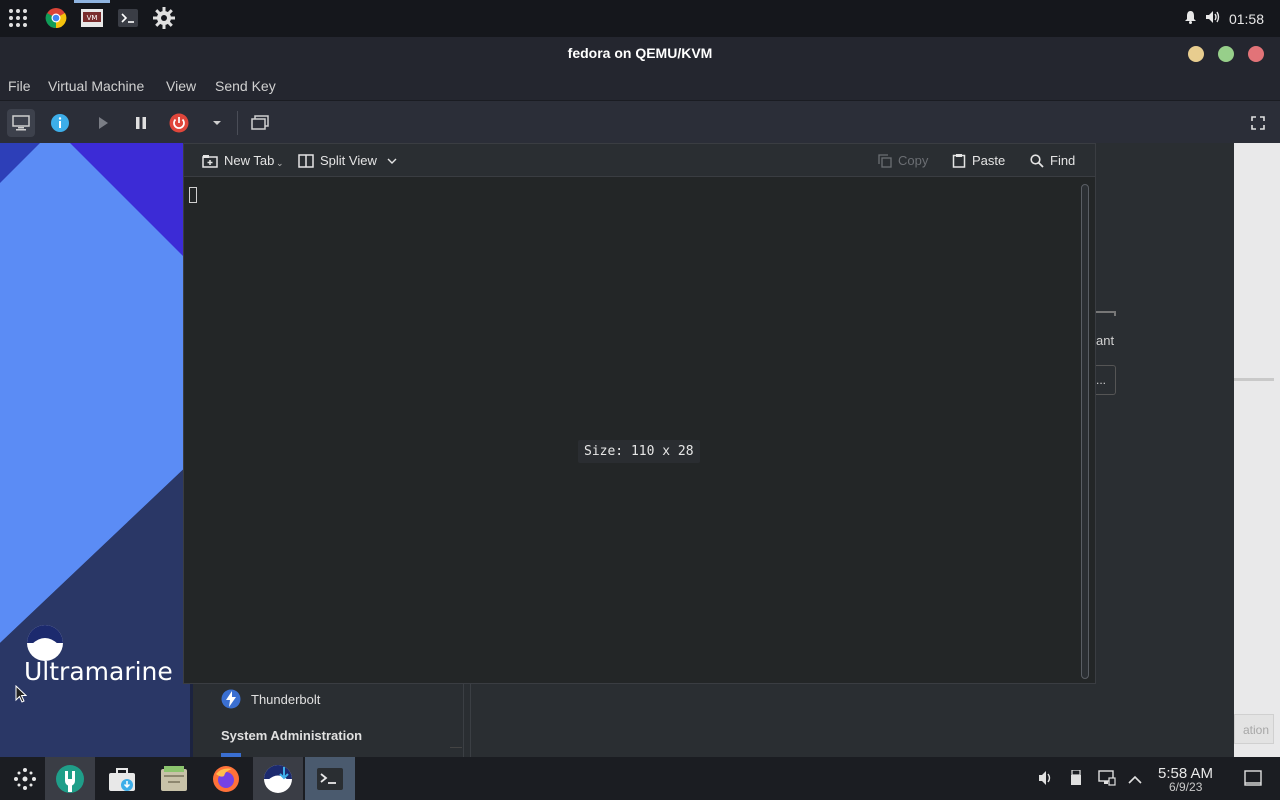 The height and width of the screenshot is (800, 1280). What do you see at coordinates (217, 123) in the screenshot?
I see `power-menu-dropdown` at bounding box center [217, 123].